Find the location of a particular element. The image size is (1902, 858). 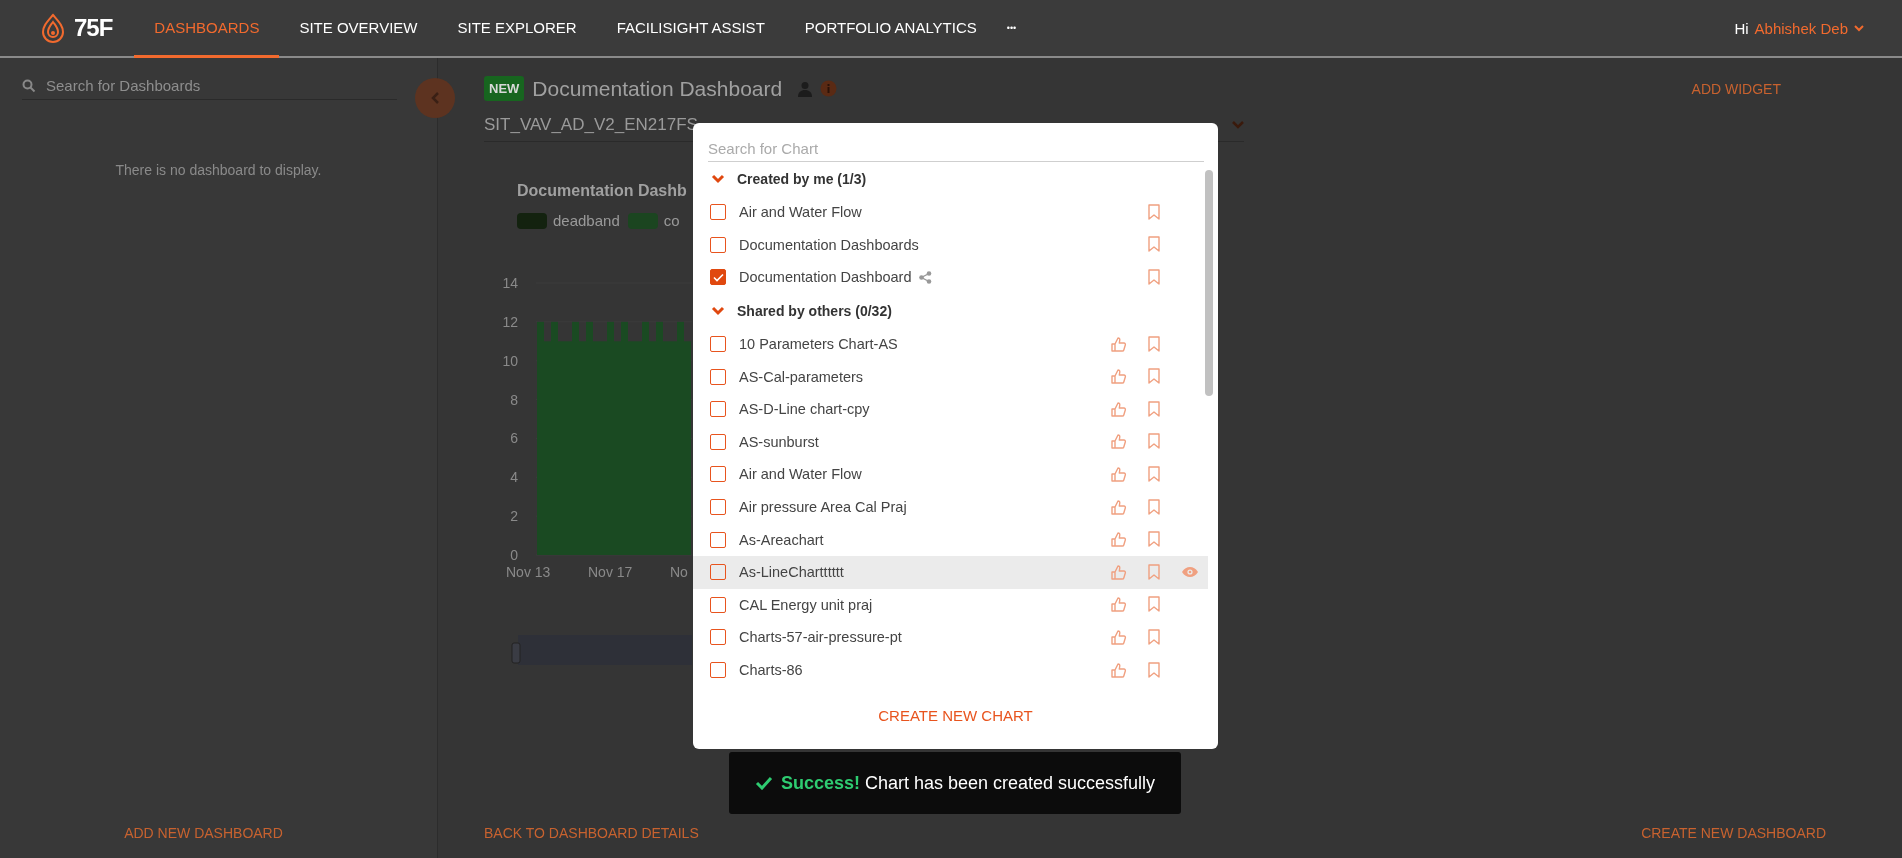

more-menu-button: ••• is located at coordinates (1011, 28).